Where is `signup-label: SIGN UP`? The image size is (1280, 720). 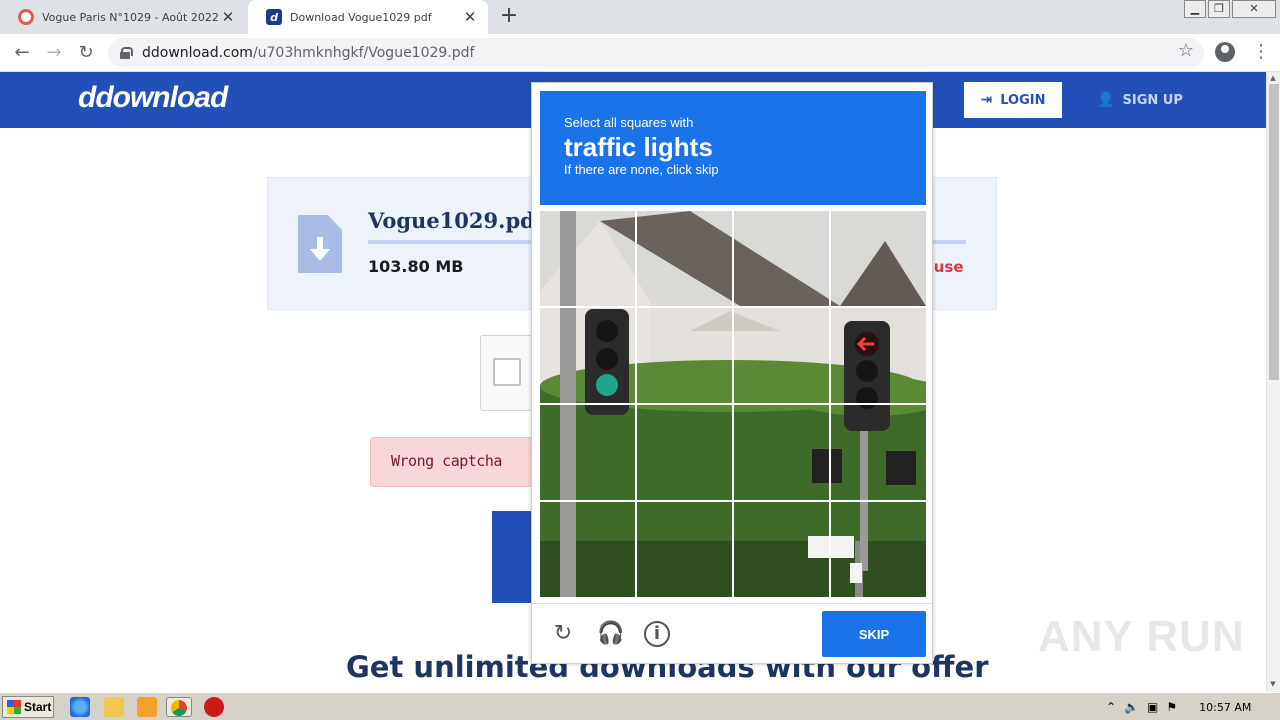 signup-label: SIGN UP is located at coordinates (1152, 100).